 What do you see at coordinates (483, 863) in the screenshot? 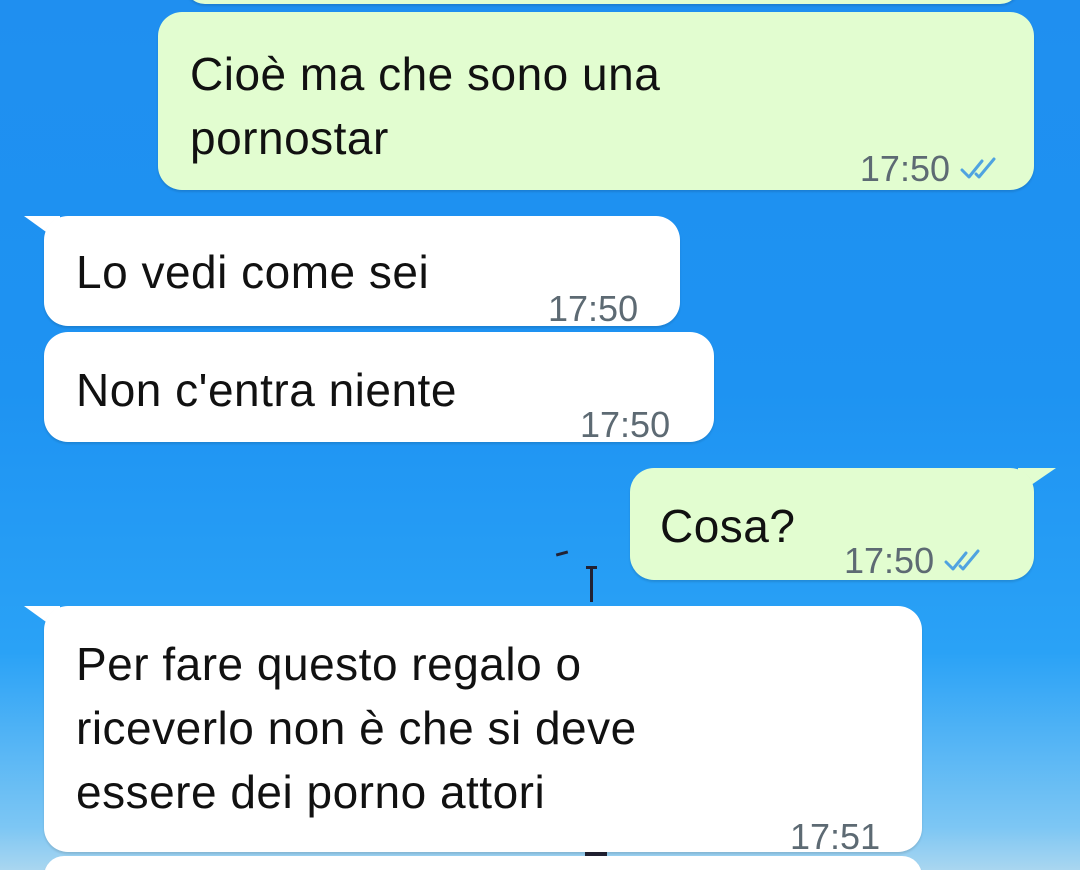
I see `next-message-bubble` at bounding box center [483, 863].